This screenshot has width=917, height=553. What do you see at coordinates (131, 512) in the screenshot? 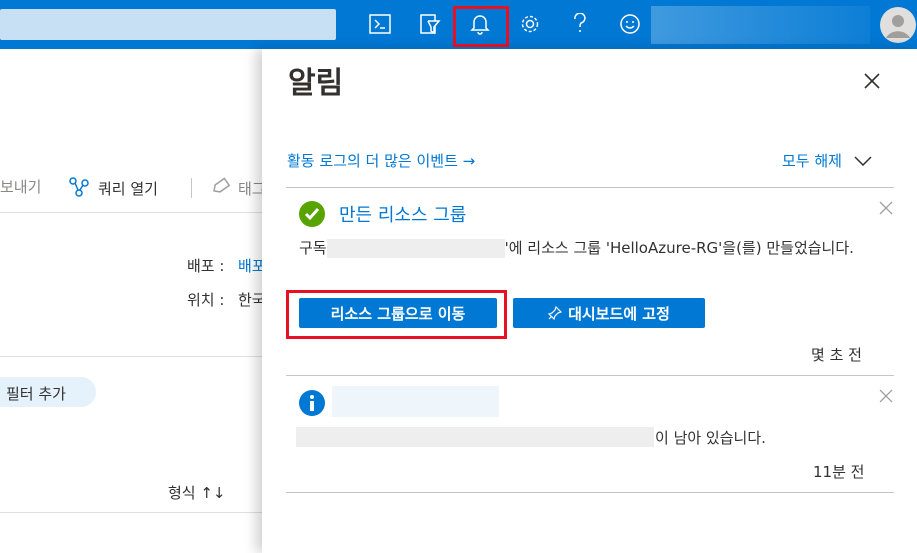
I see `table-header-separator` at bounding box center [131, 512].